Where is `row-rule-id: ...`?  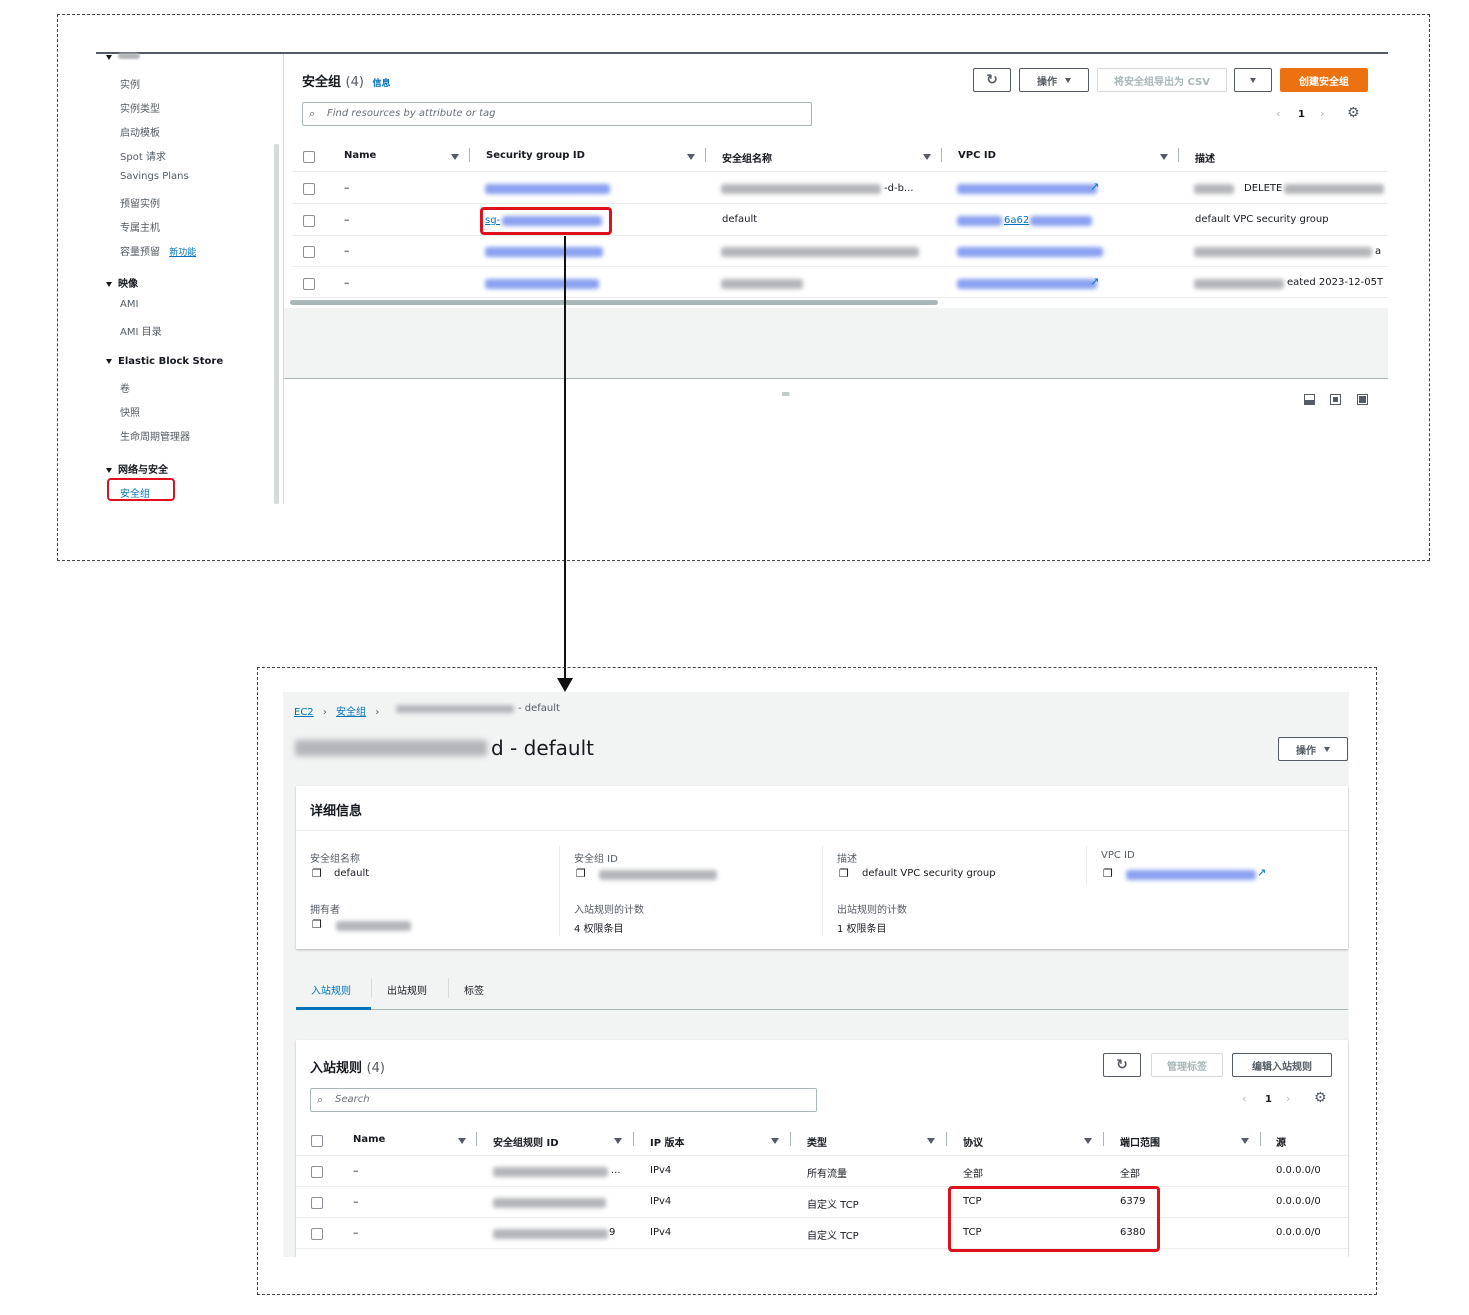 row-rule-id: ... is located at coordinates (616, 1170).